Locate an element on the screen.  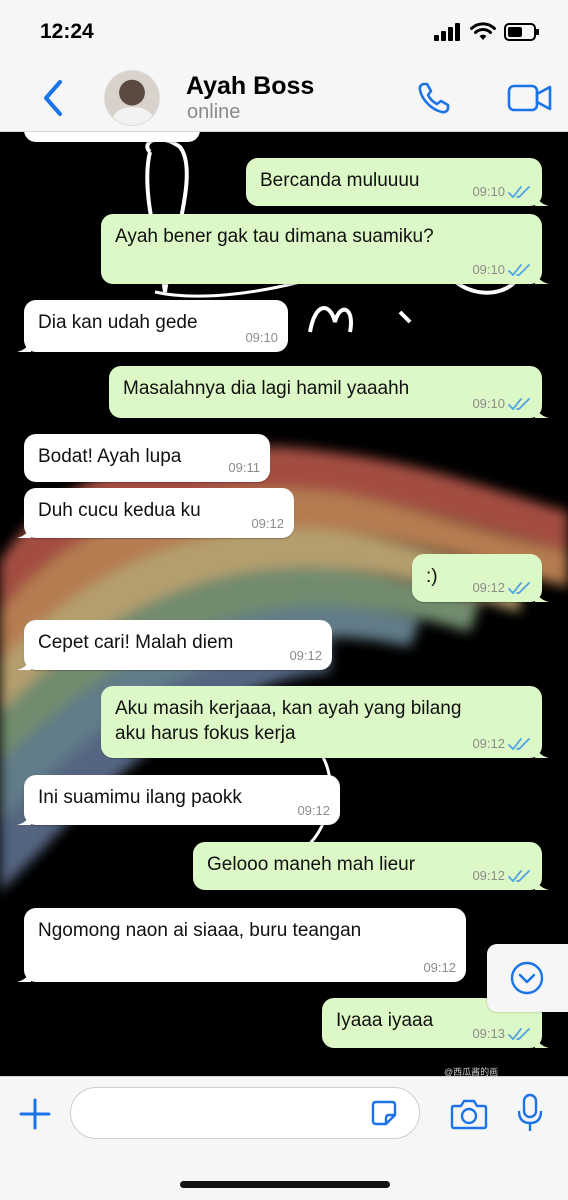
status-icons is located at coordinates (487, 32).